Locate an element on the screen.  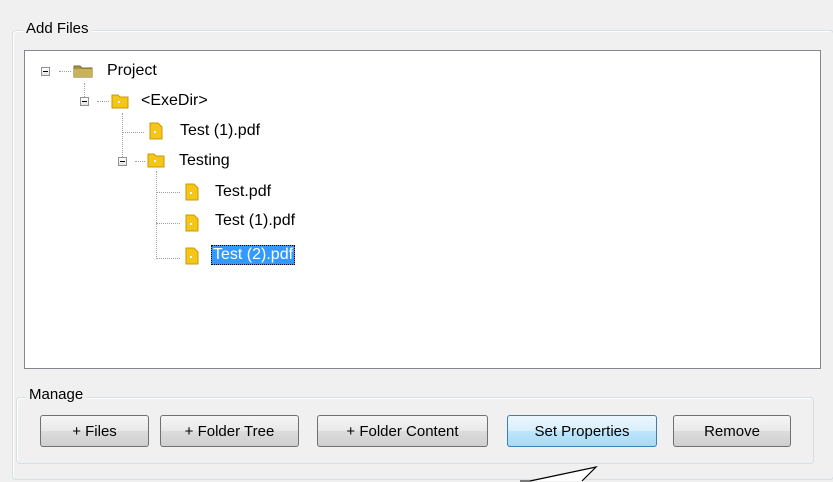
add-folder-content-button: + Folder Content is located at coordinates (402, 431).